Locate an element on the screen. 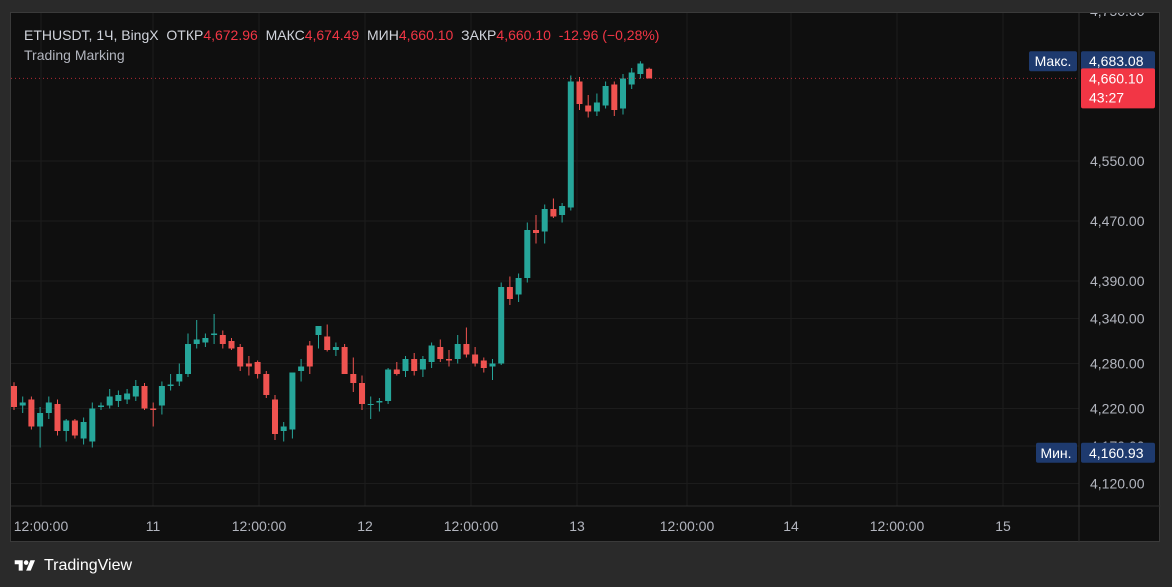 The width and height of the screenshot is (1172, 587). legend-indicator: Trading Marking is located at coordinates (341, 55).